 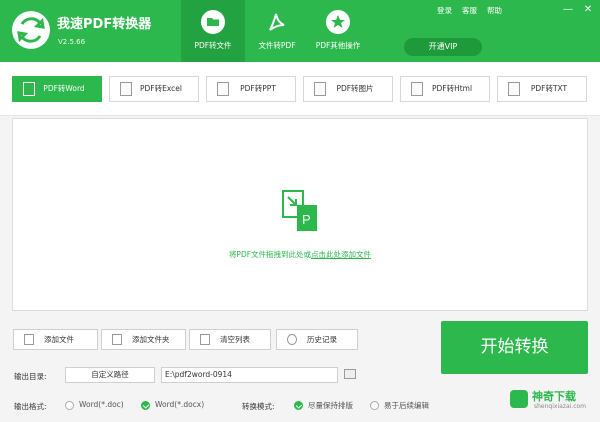 What do you see at coordinates (588, 10) in the screenshot?
I see `close-button: ✕` at bounding box center [588, 10].